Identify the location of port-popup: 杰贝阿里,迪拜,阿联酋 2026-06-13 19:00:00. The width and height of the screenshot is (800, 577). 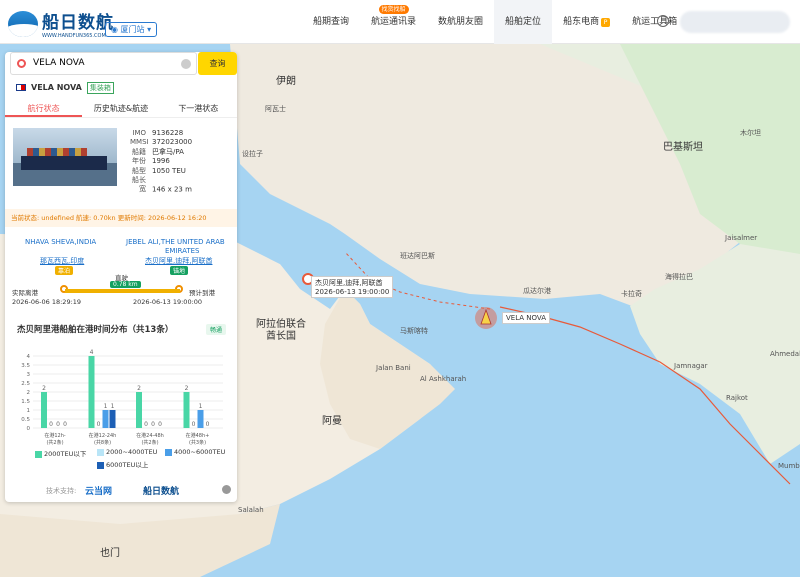
(352, 287).